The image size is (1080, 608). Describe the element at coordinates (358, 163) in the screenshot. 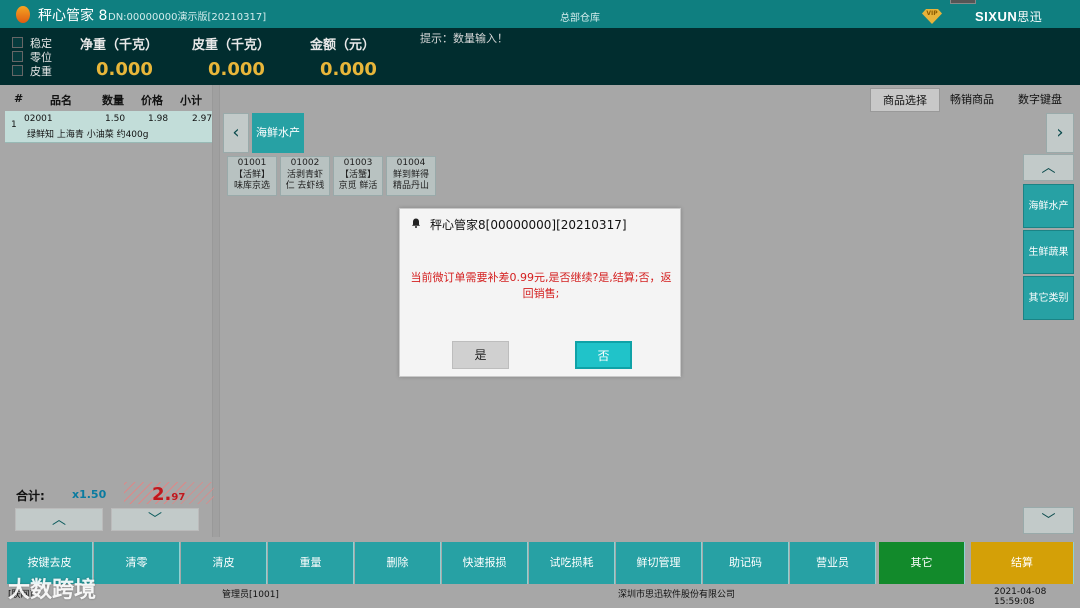

I see `product-code: 01003` at that location.